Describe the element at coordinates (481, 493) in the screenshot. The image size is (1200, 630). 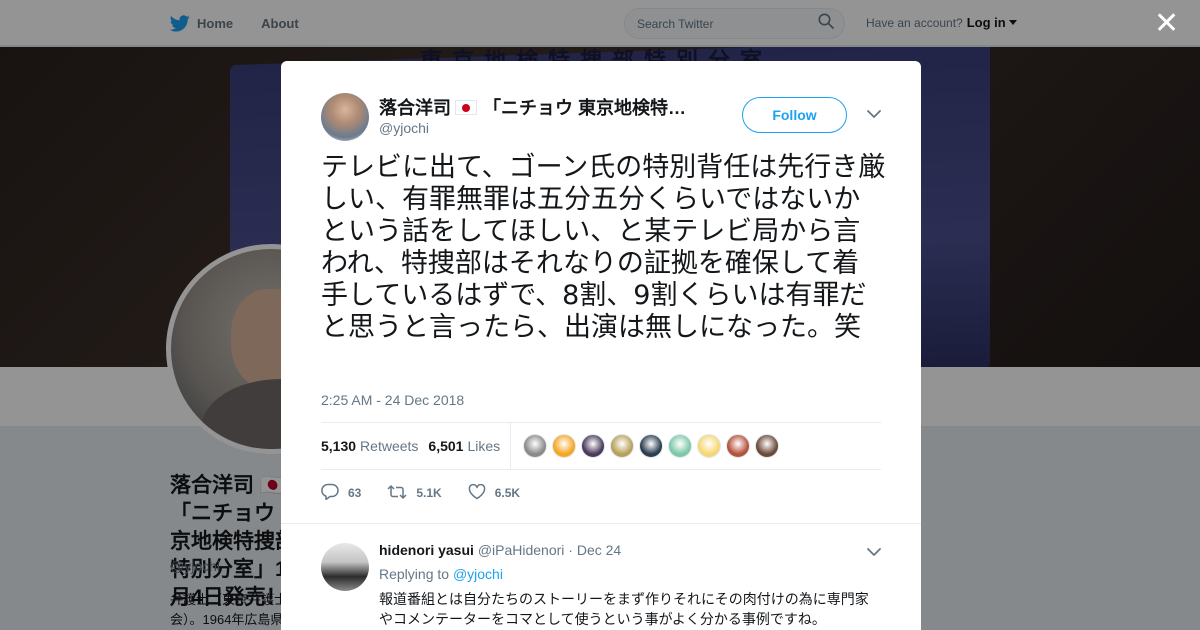
I see `heart-icon` at that location.